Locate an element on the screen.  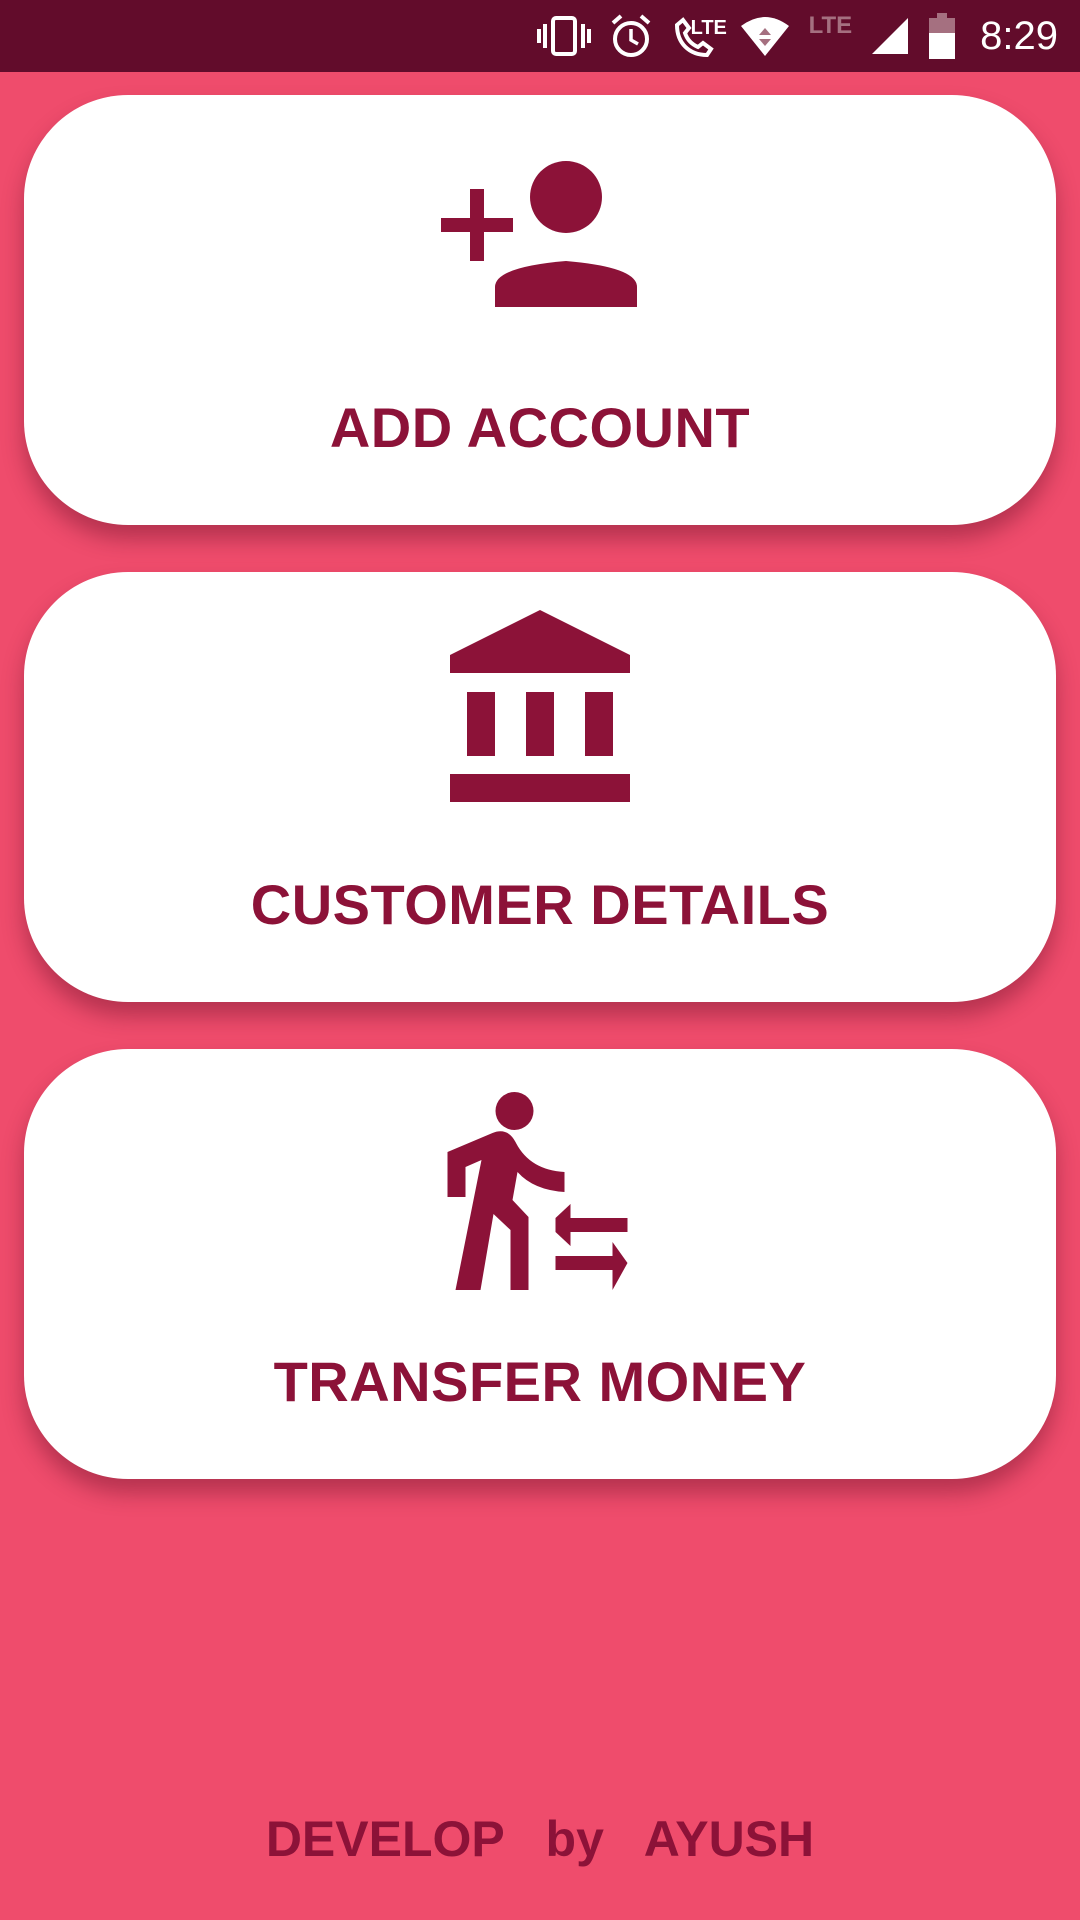
bank-icon is located at coordinates (540, 706).